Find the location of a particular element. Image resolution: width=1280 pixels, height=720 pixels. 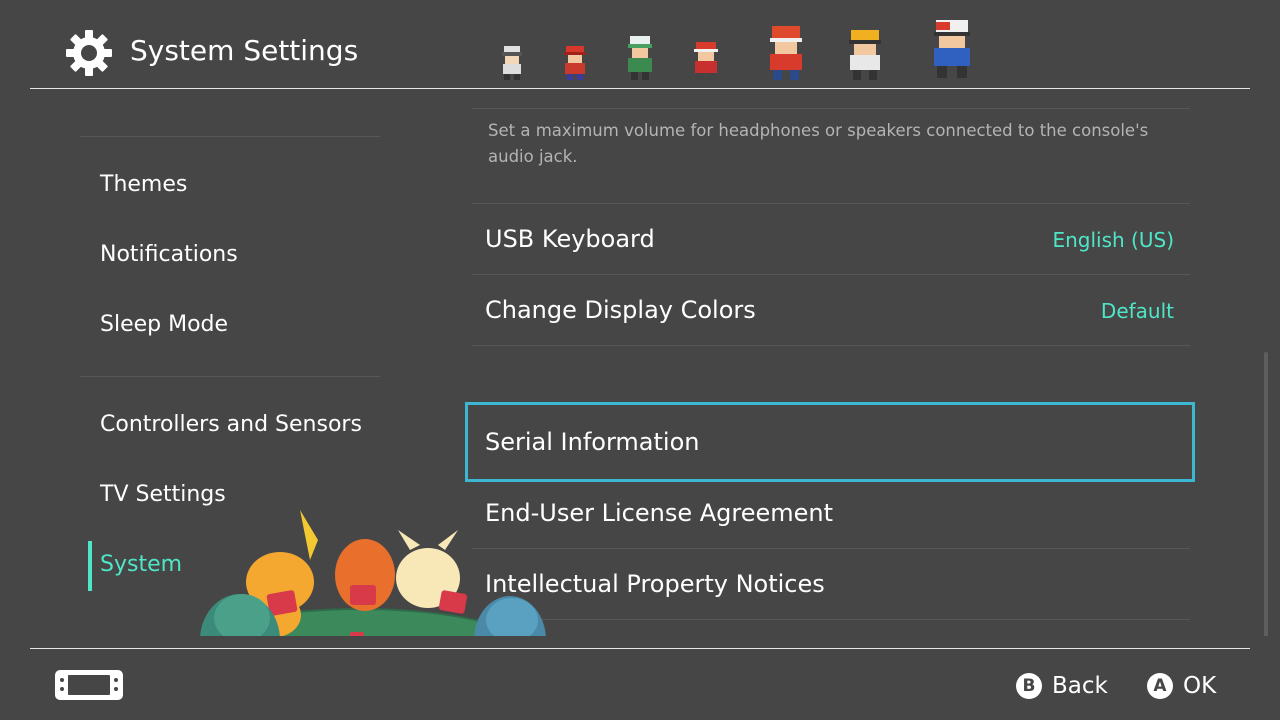

scrollbar is located at coordinates (1266, 498).